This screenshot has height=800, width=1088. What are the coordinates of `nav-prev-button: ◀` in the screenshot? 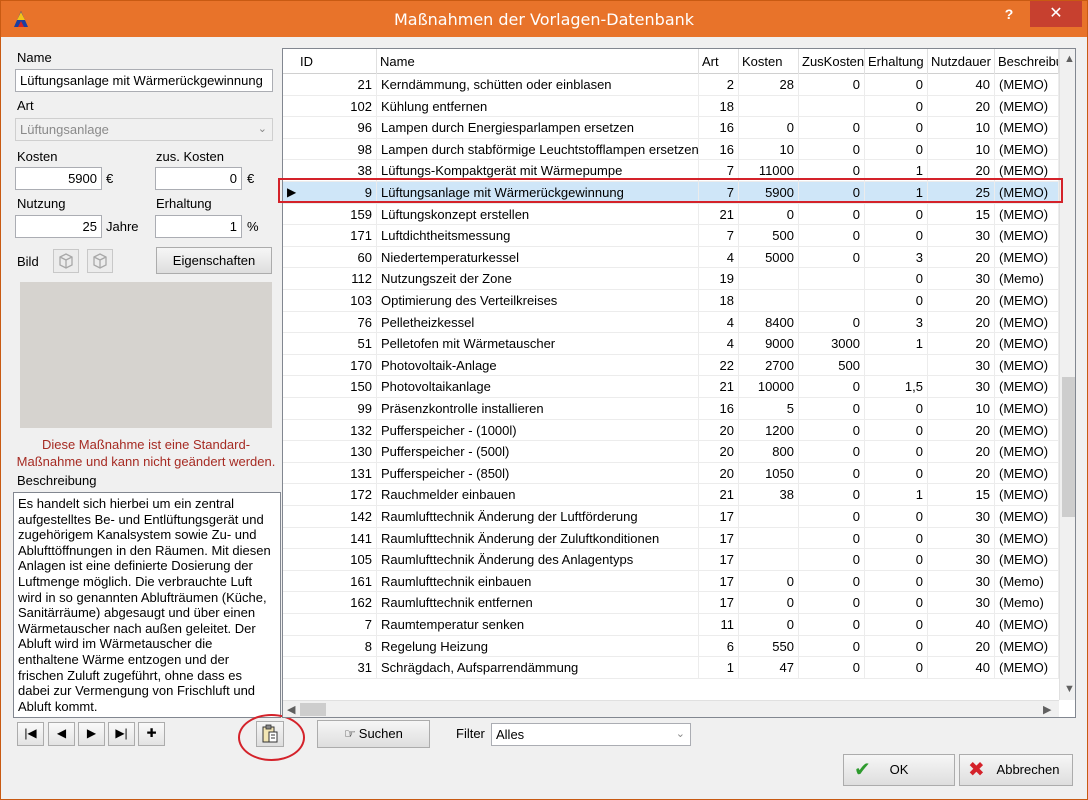 It's located at (61, 734).